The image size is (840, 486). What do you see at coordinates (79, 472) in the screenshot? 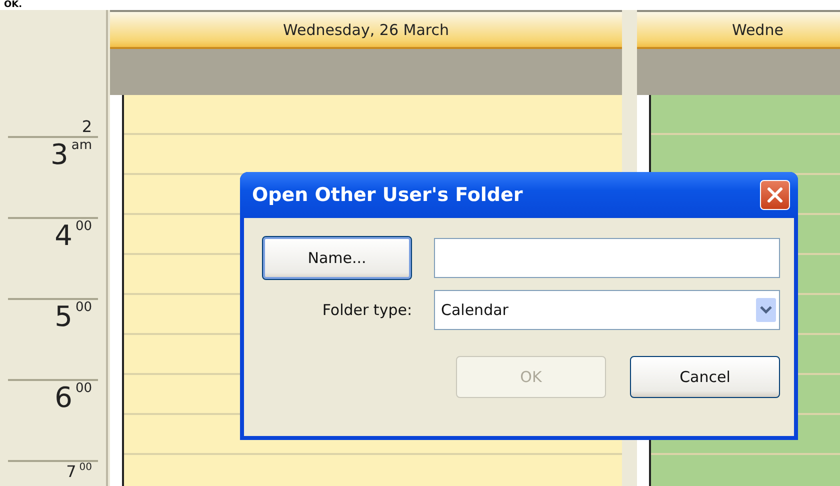
I see `hour-label: 7 $^{00}$` at bounding box center [79, 472].